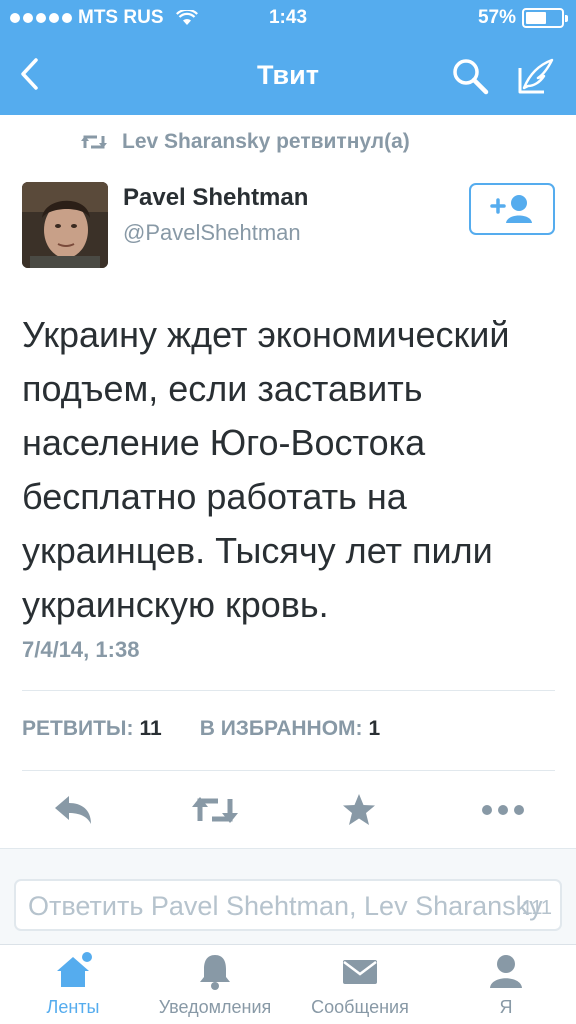 Image resolution: width=576 pixels, height=1024 pixels. What do you see at coordinates (360, 987) in the screenshot?
I see `tab-messages: Сообщения` at bounding box center [360, 987].